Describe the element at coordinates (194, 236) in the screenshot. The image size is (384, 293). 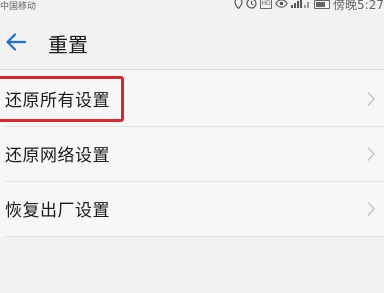
I see `divider` at that location.